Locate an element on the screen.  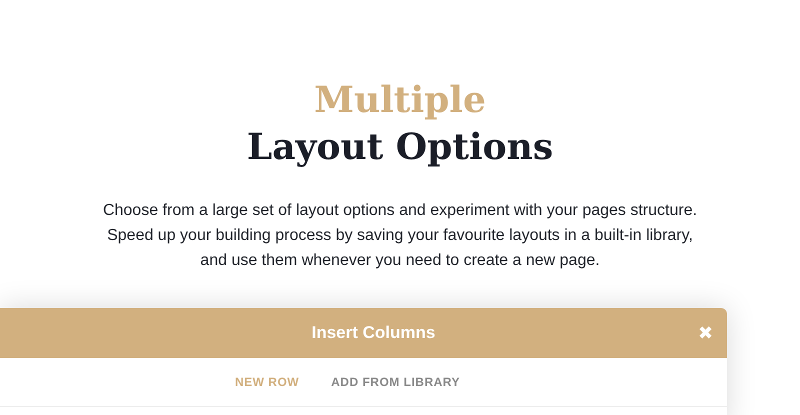
heading-title: Layout Options is located at coordinates (400, 147).